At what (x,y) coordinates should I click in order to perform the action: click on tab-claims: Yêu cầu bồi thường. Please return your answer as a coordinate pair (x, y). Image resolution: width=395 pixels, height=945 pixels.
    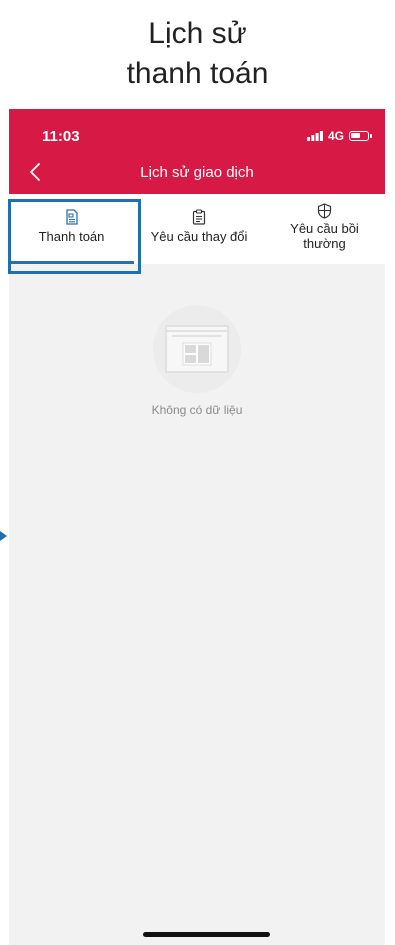
    Looking at the image, I should click on (324, 229).